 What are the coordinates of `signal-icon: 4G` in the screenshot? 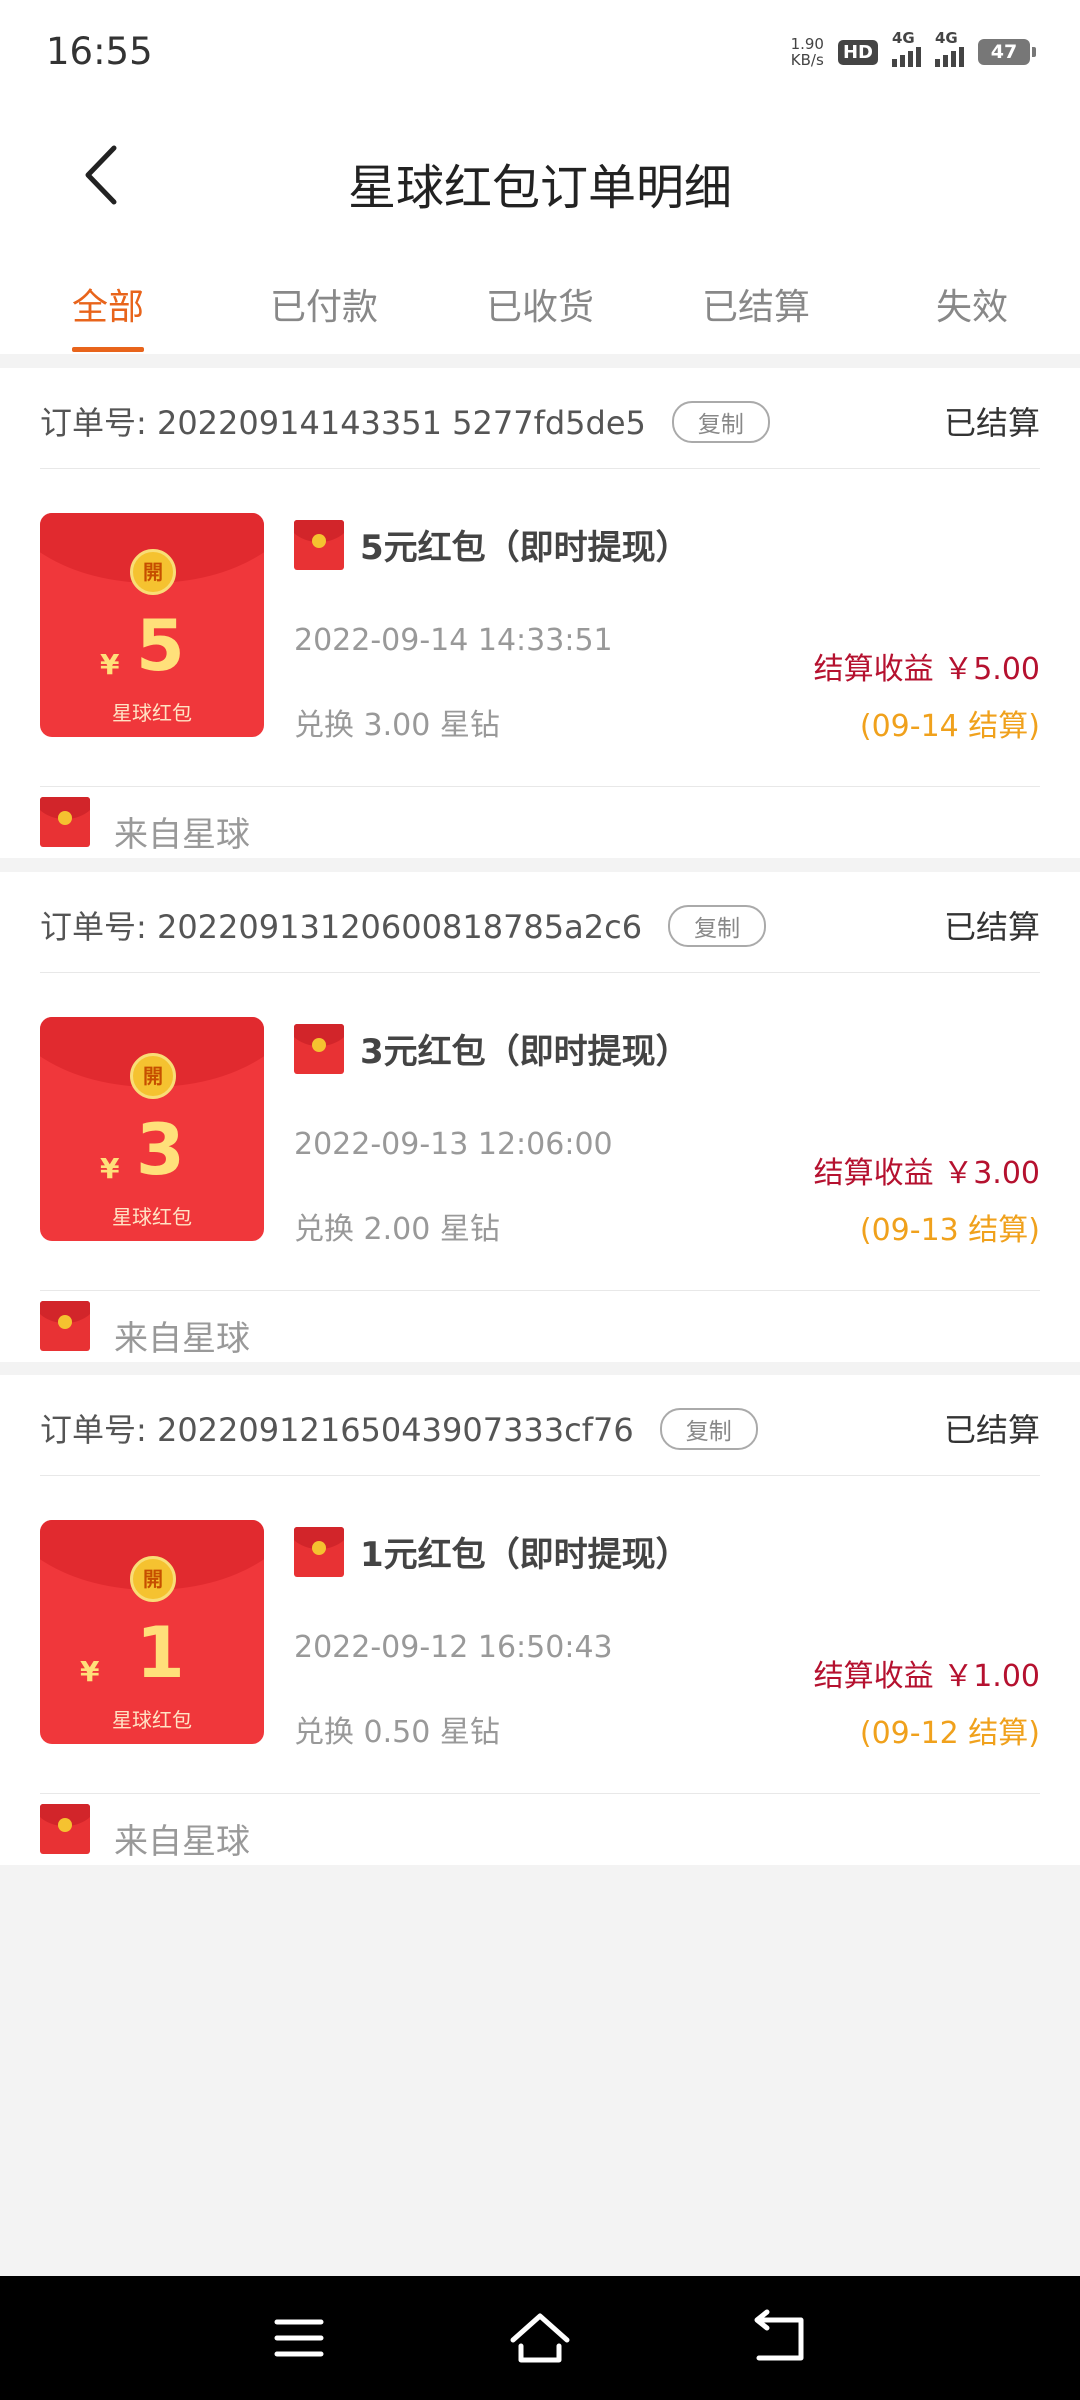 It's located at (906, 48).